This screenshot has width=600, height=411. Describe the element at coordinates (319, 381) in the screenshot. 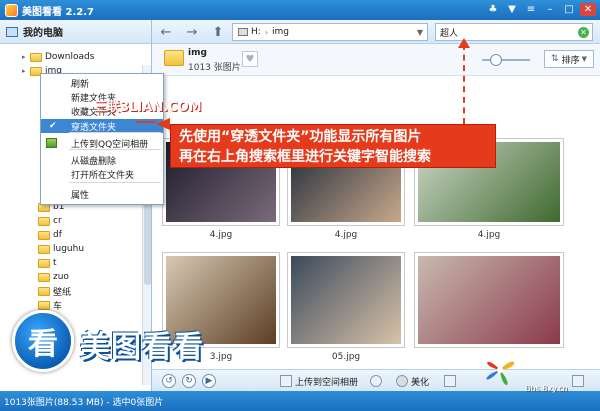

I see `upload-album-button: 上传到空间相册` at that location.